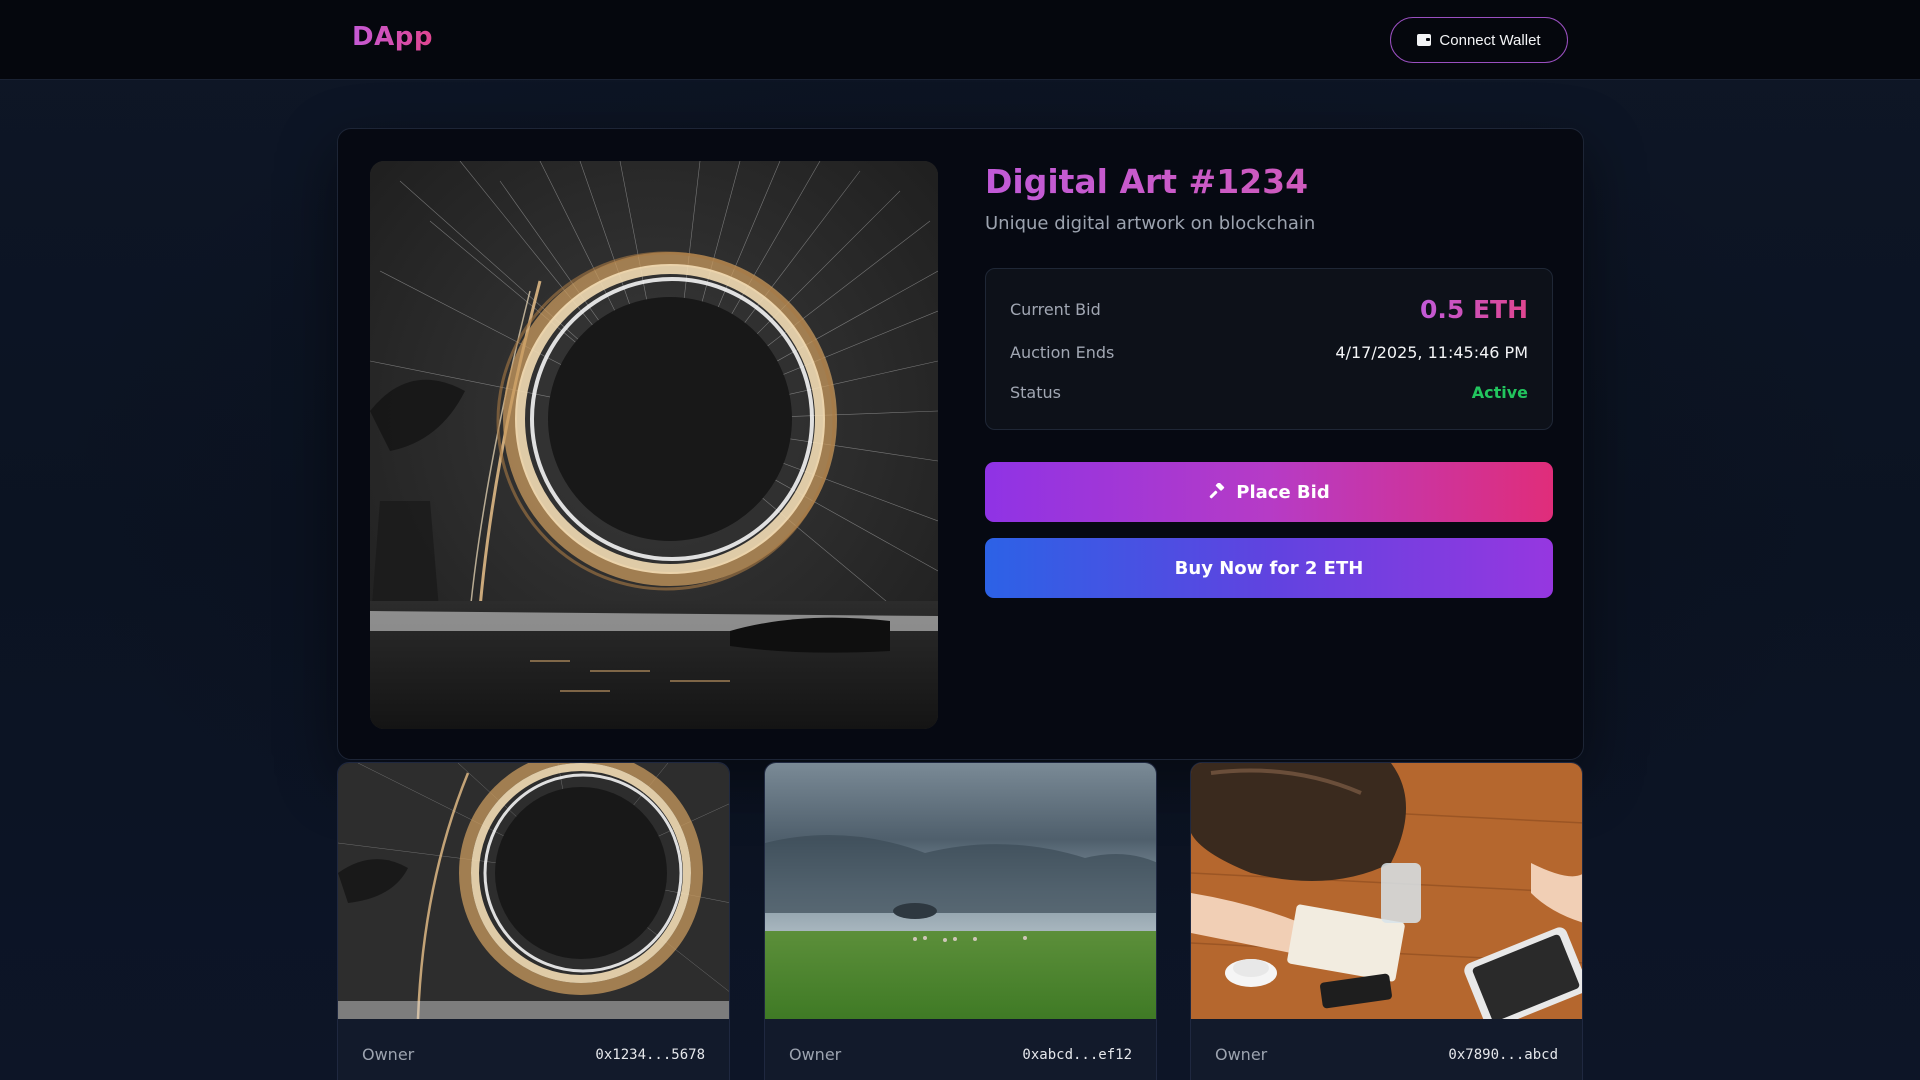 The height and width of the screenshot is (1080, 1920). I want to click on buy-now-label: Buy Now for 2 ETH, so click(1269, 568).